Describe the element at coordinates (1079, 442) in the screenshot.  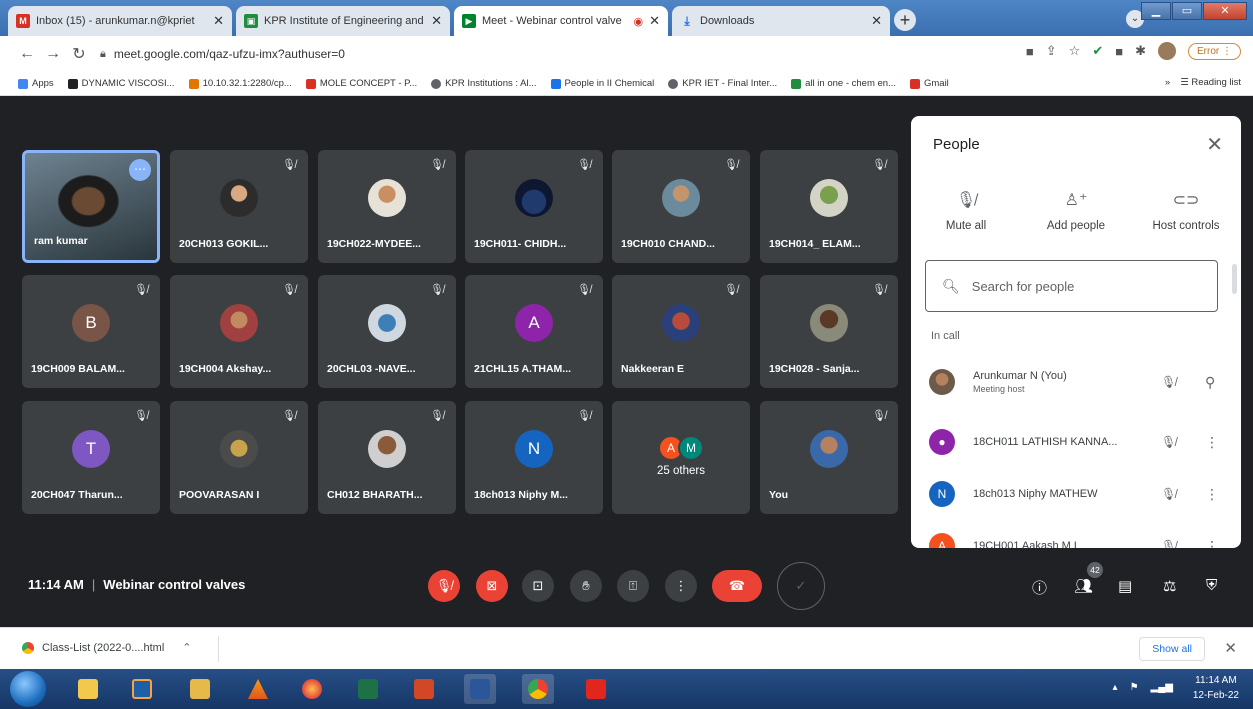
I see `participant-row: ● 18CH011 LATHISH KANNA... 🎙︎̸ ⋮` at that location.